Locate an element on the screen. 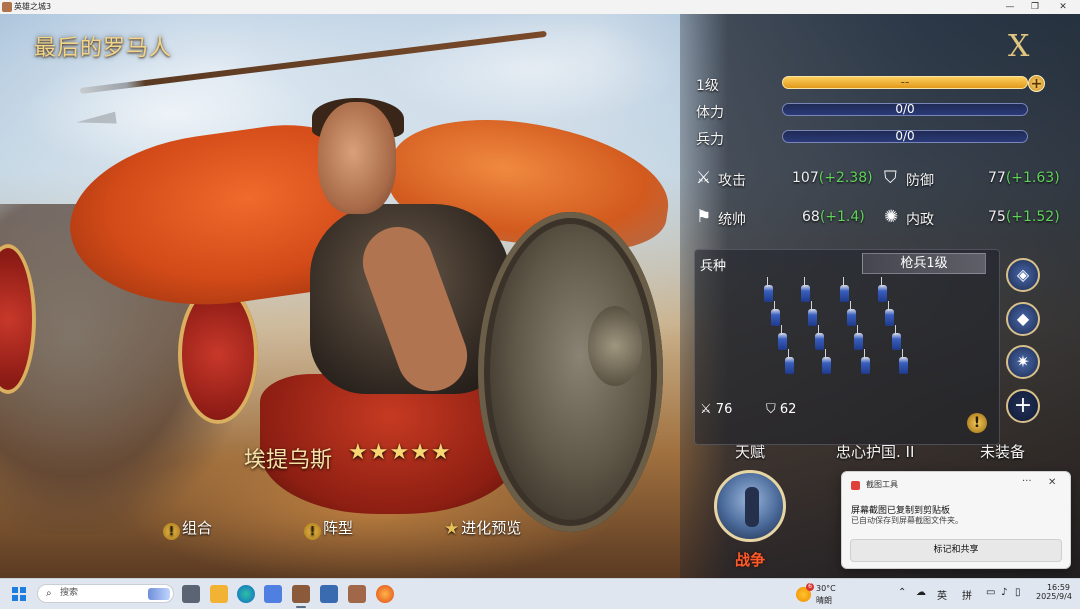  ime-language: 英 is located at coordinates (942, 594).